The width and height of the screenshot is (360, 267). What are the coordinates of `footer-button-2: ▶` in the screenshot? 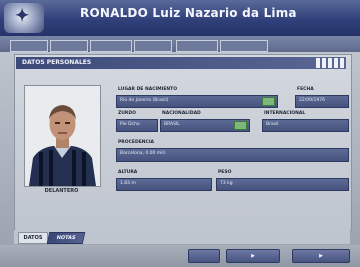 It's located at (253, 256).